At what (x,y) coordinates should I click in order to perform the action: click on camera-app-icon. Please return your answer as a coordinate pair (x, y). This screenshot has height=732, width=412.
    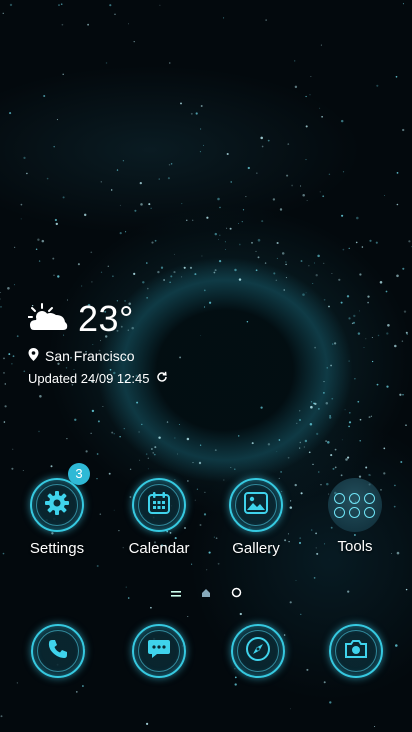
    Looking at the image, I should click on (356, 651).